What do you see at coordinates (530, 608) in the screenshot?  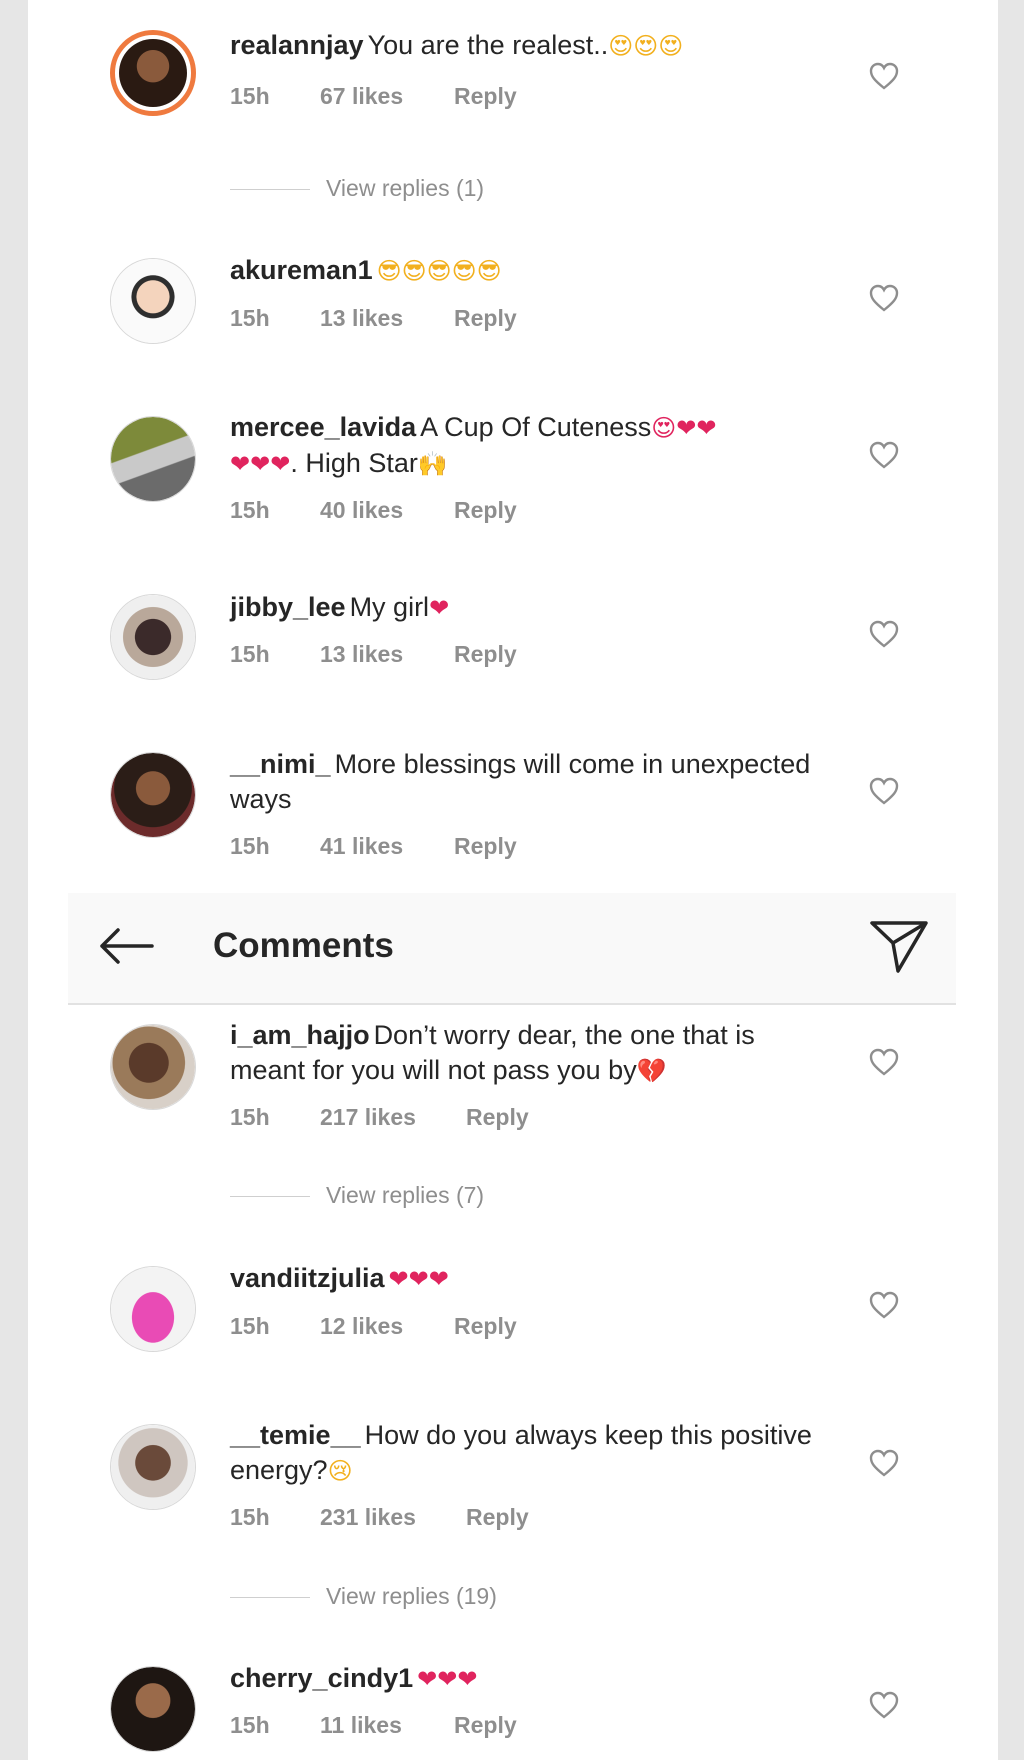 I see `comment-text: jibby_lee My girl❤` at bounding box center [530, 608].